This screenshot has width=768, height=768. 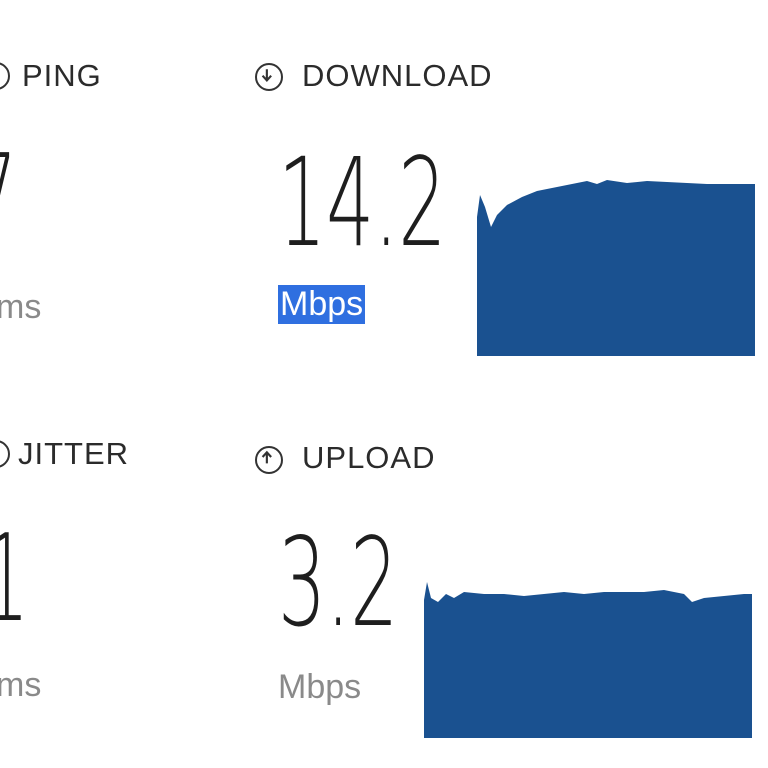 I want to click on download-graph, so click(x=616, y=268).